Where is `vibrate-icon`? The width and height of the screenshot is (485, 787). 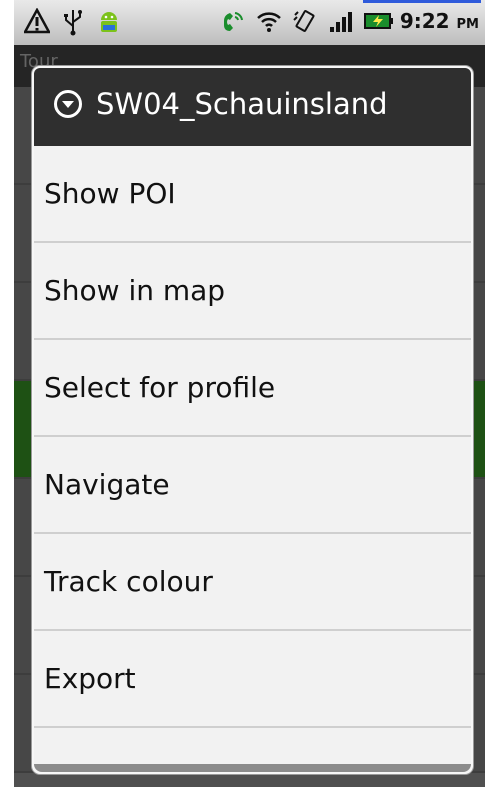 vibrate-icon is located at coordinates (305, 21).